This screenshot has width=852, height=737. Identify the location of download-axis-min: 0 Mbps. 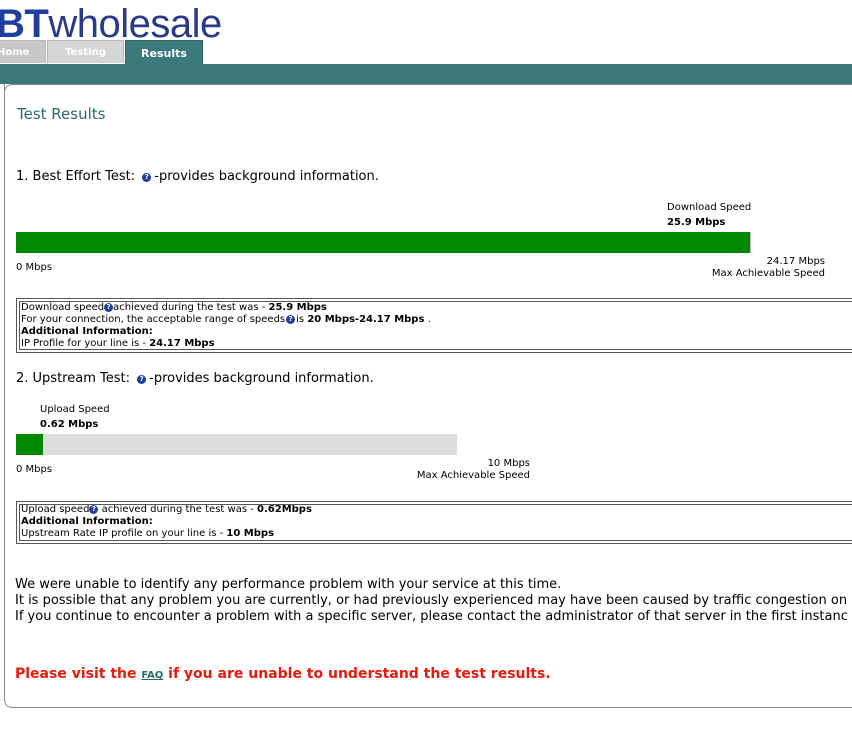
(34, 267).